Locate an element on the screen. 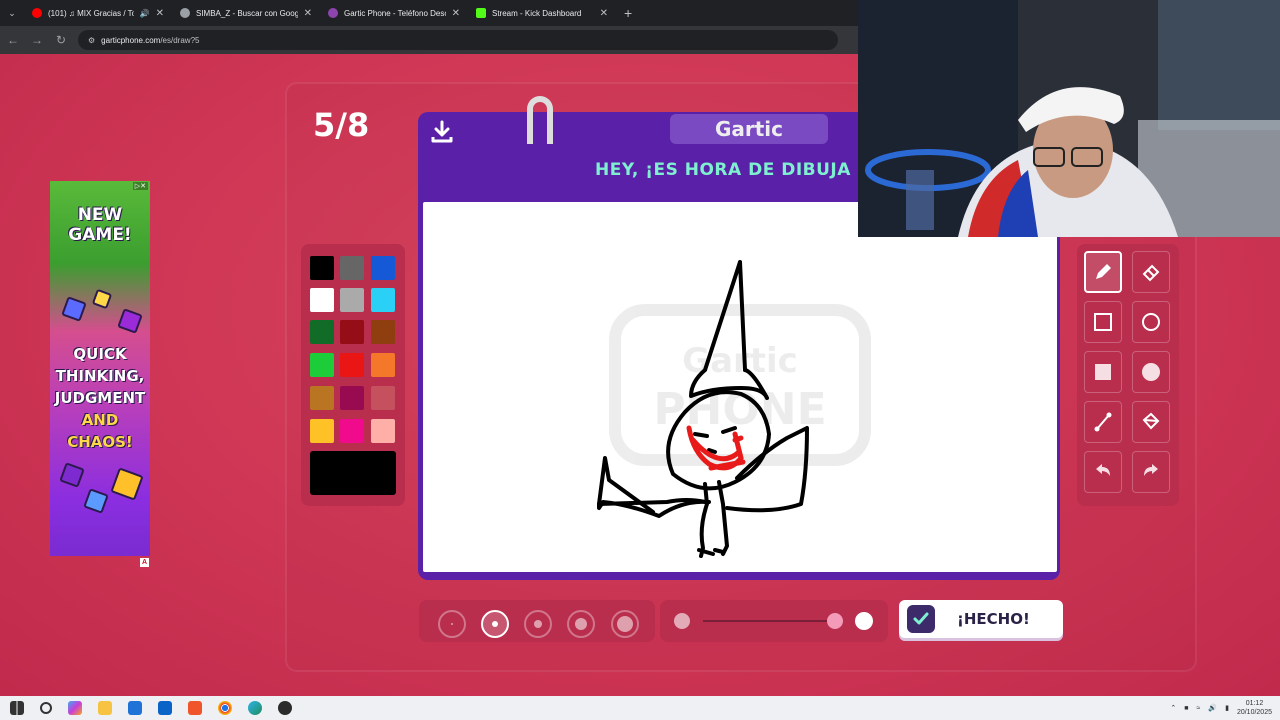 The height and width of the screenshot is (720, 1280). chrome-icon is located at coordinates (225, 708).